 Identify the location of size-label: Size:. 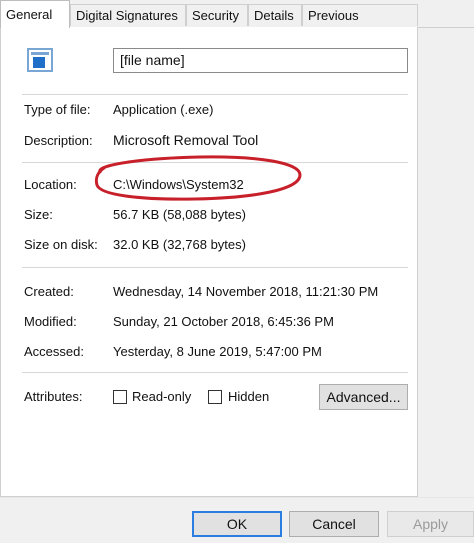
(38, 214).